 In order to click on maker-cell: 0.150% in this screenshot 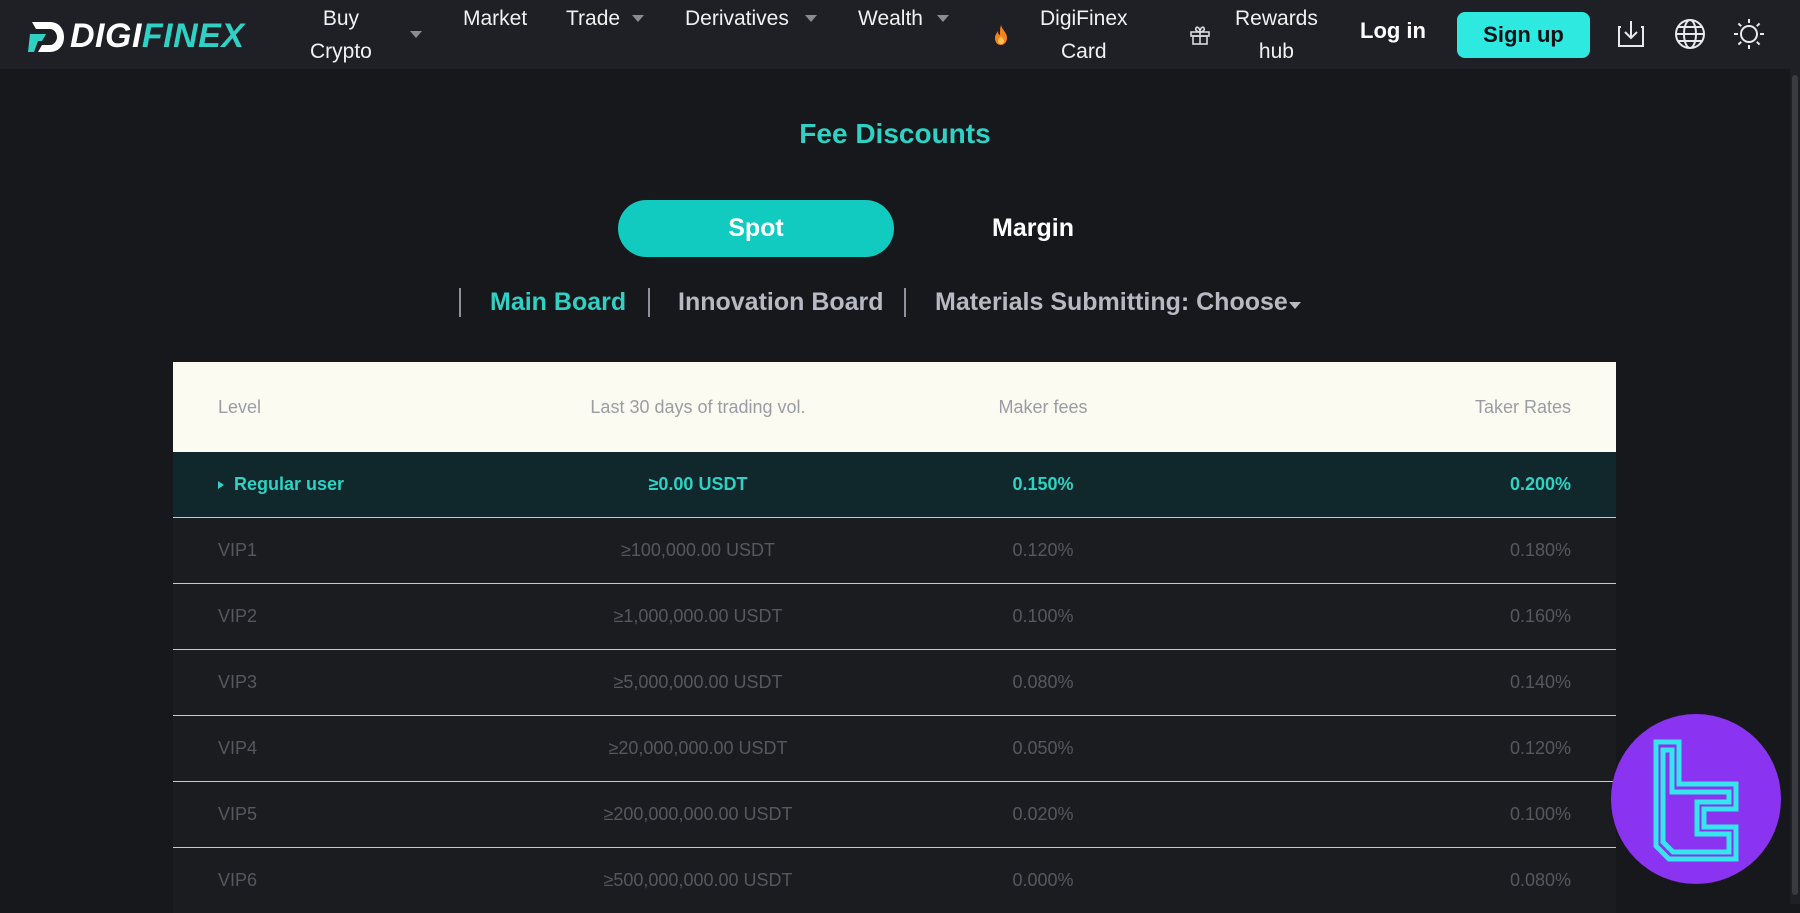, I will do `click(1043, 484)`.